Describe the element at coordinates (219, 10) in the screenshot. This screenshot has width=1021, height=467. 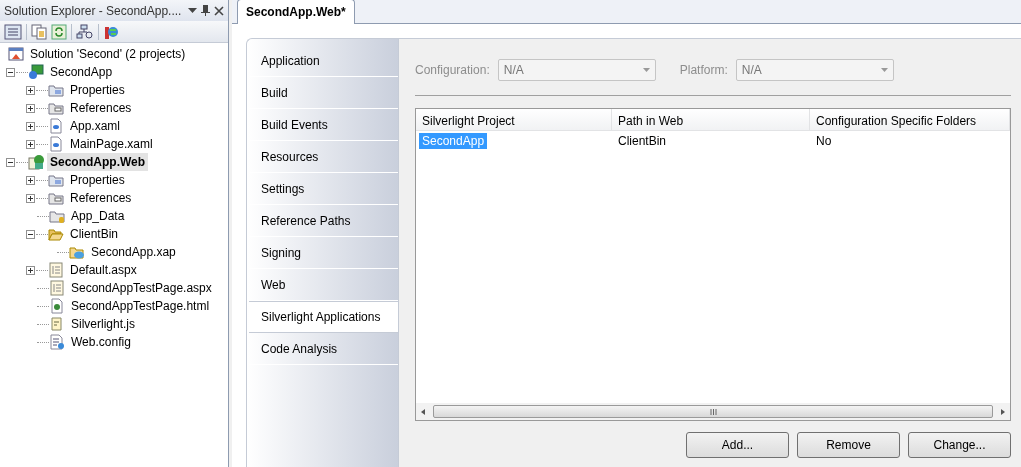
I see `close-icon` at that location.